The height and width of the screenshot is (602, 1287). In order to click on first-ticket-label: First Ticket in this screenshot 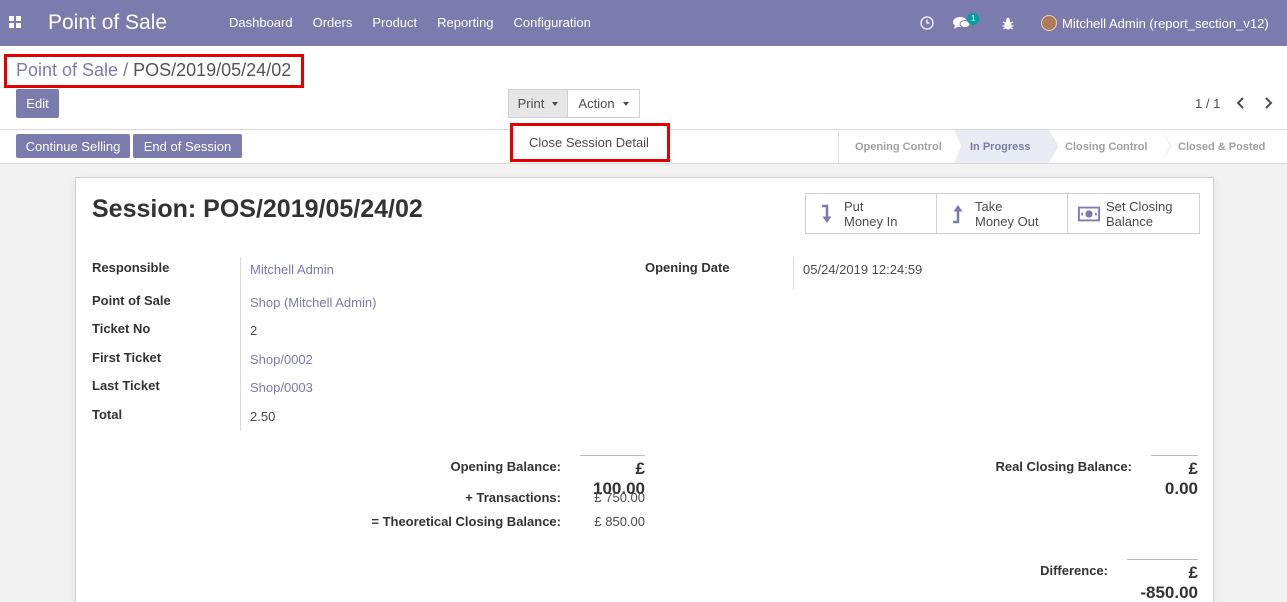, I will do `click(127, 357)`.